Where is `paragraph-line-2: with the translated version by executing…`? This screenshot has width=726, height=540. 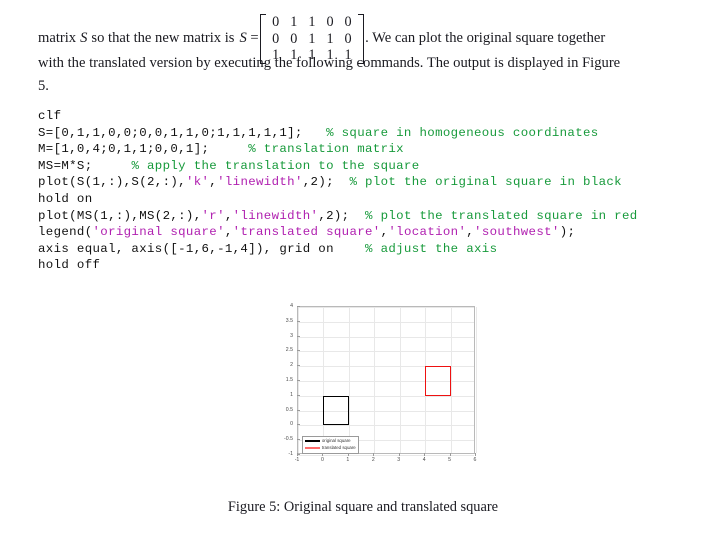
paragraph-line-2: with the translated version by executing… is located at coordinates (329, 63).